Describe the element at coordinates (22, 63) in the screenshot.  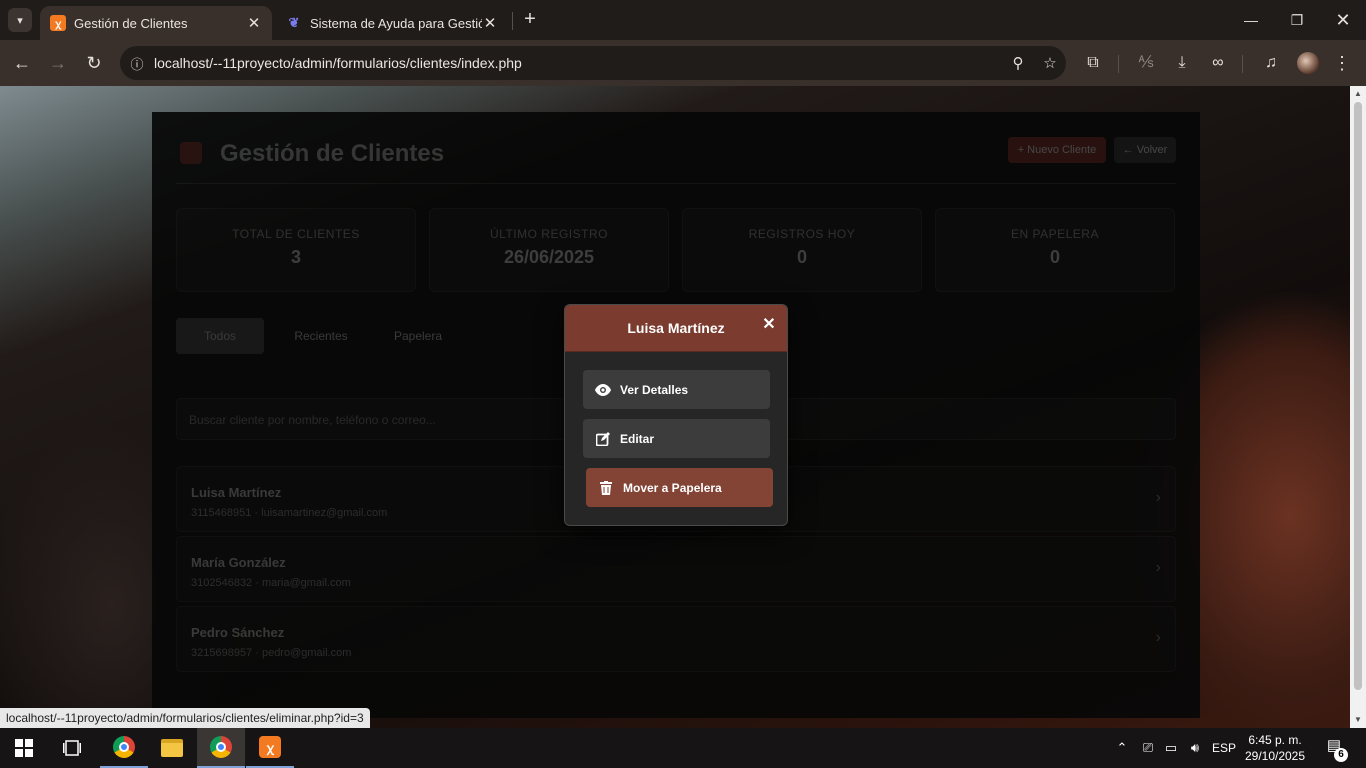
I see `back-arrow-icon: ←` at that location.